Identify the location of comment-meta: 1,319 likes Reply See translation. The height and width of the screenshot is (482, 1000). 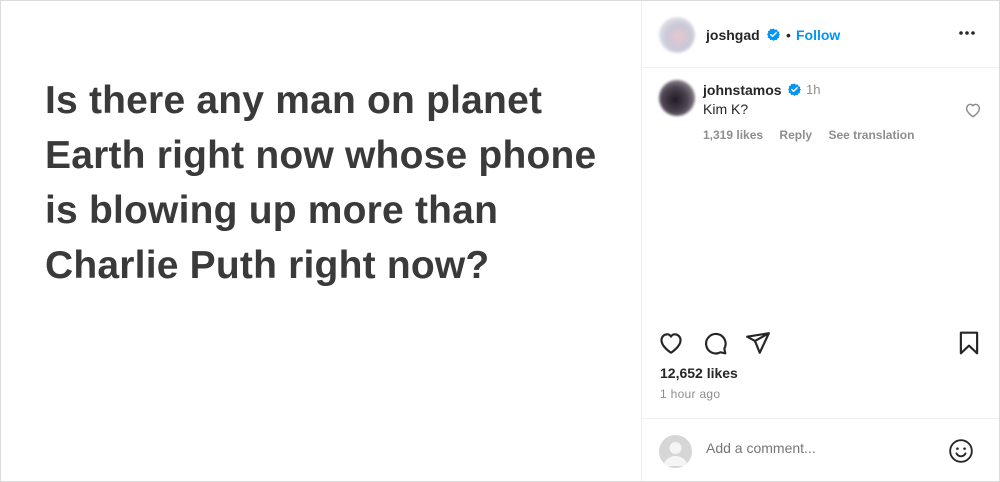
(815, 135).